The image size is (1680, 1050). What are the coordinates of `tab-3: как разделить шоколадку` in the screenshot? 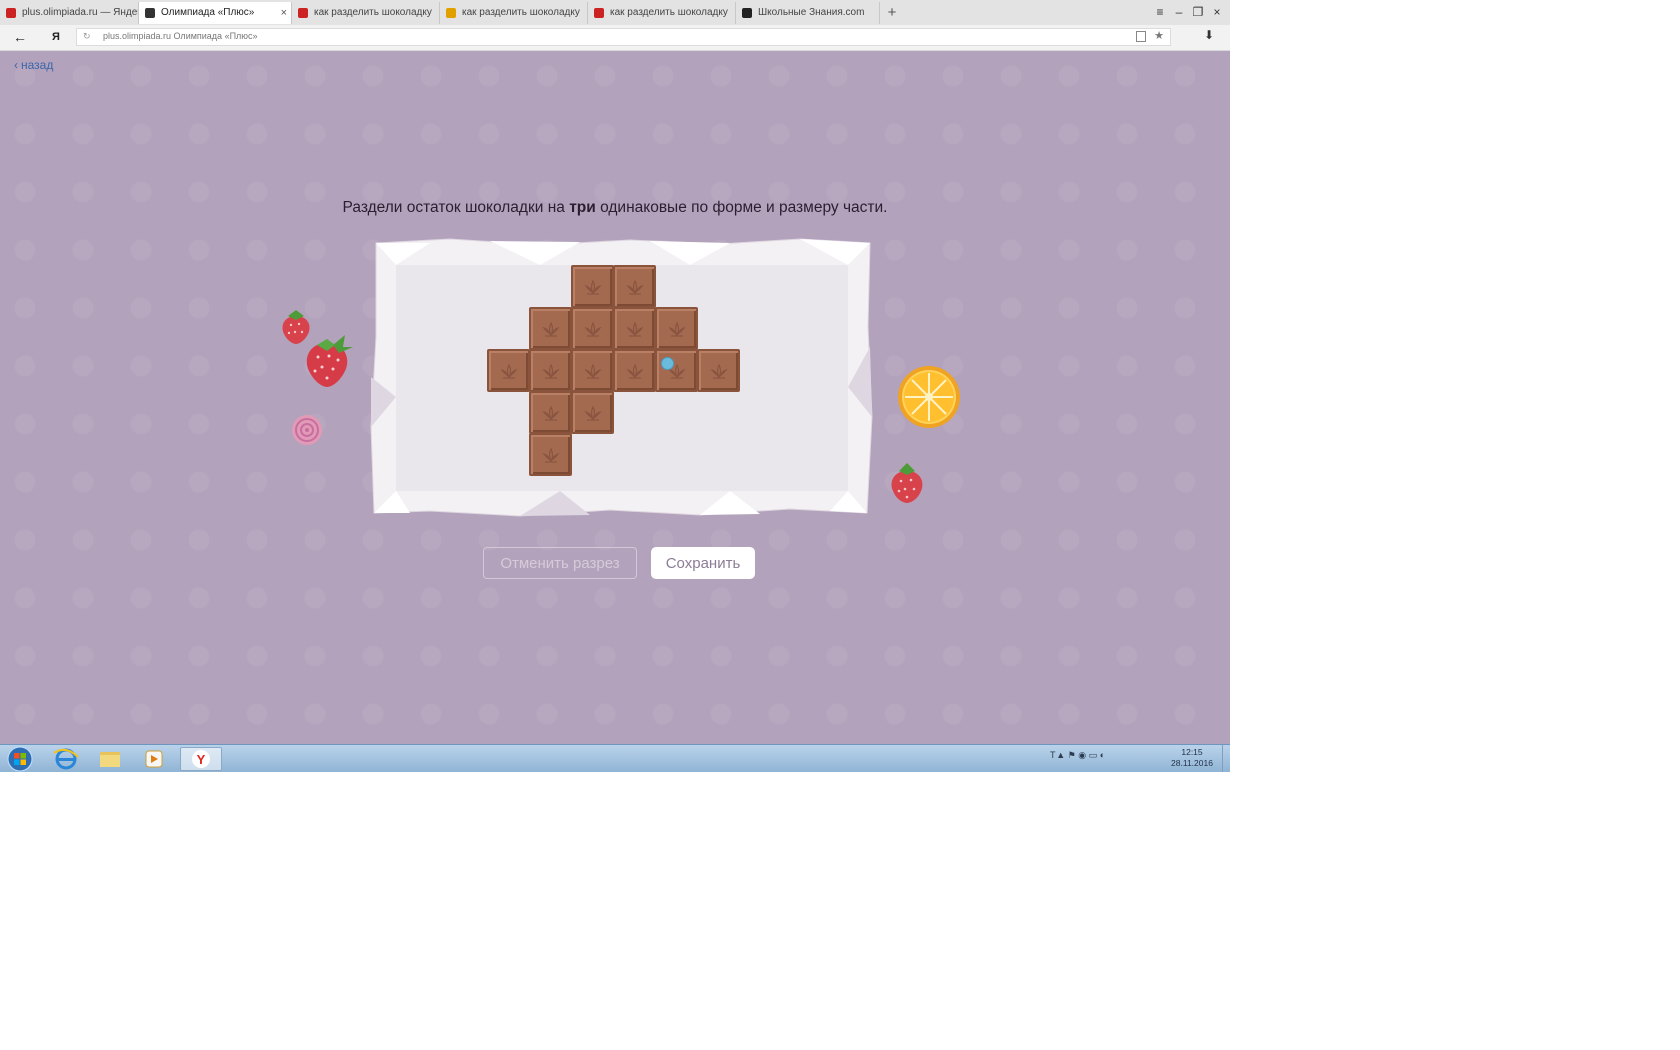 It's located at (514, 13).